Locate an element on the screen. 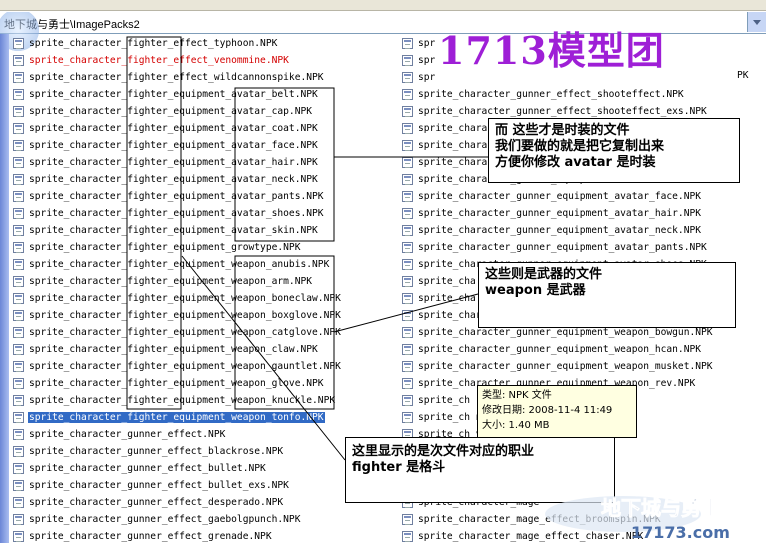 The width and height of the screenshot is (766, 546). watermark-title: 1713模型团 is located at coordinates (551, 50).